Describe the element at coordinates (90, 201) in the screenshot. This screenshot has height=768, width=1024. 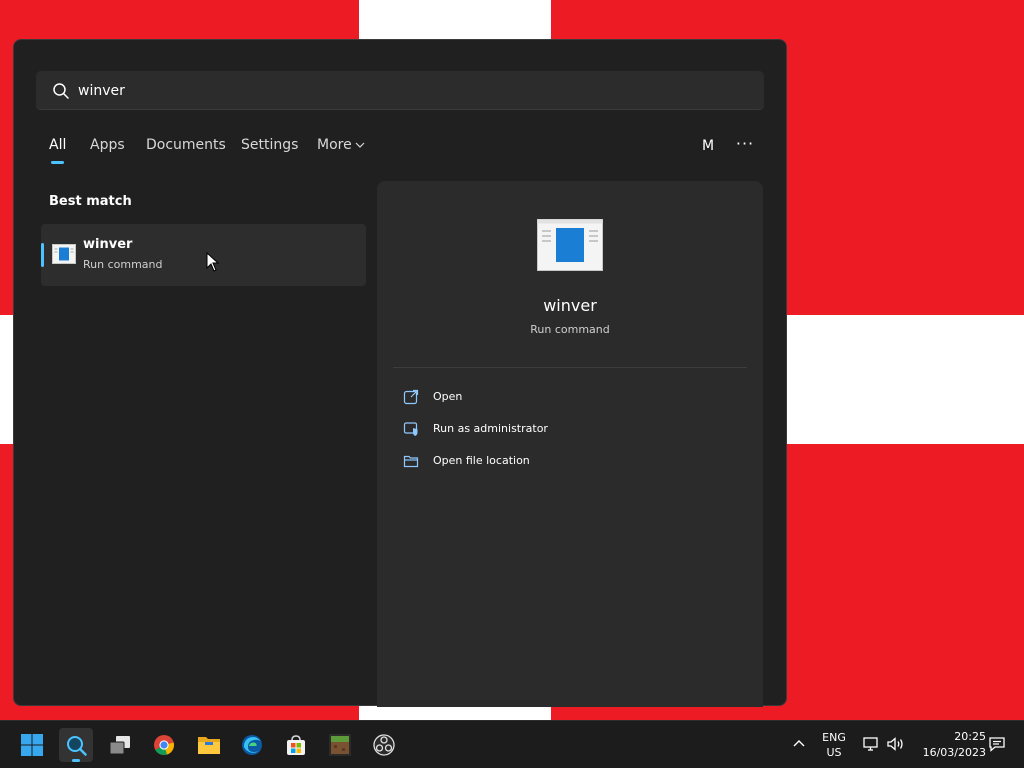
I see `best-match-heading: Best match` at that location.